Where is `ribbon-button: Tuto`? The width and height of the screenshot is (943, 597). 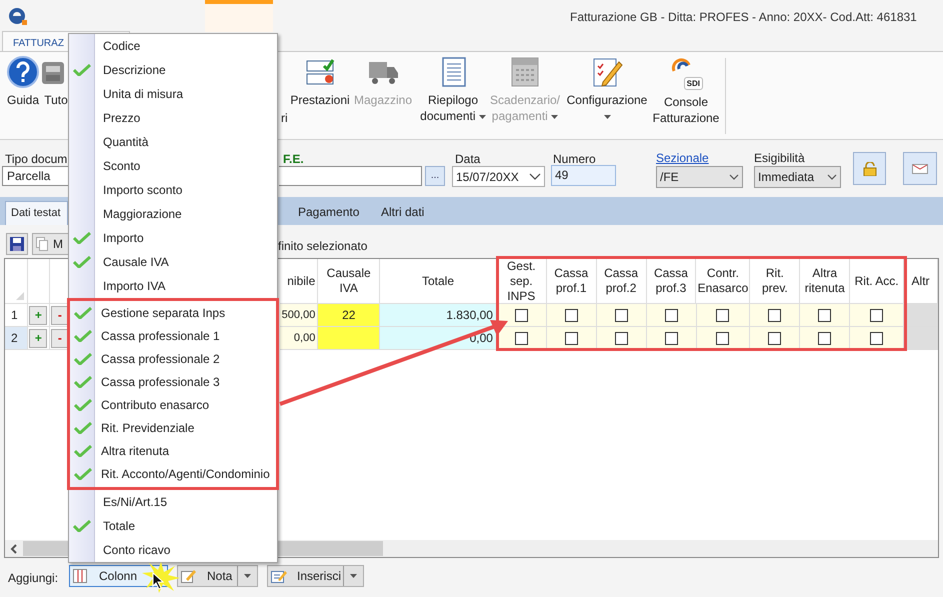
ribbon-button: Tuto is located at coordinates (56, 82).